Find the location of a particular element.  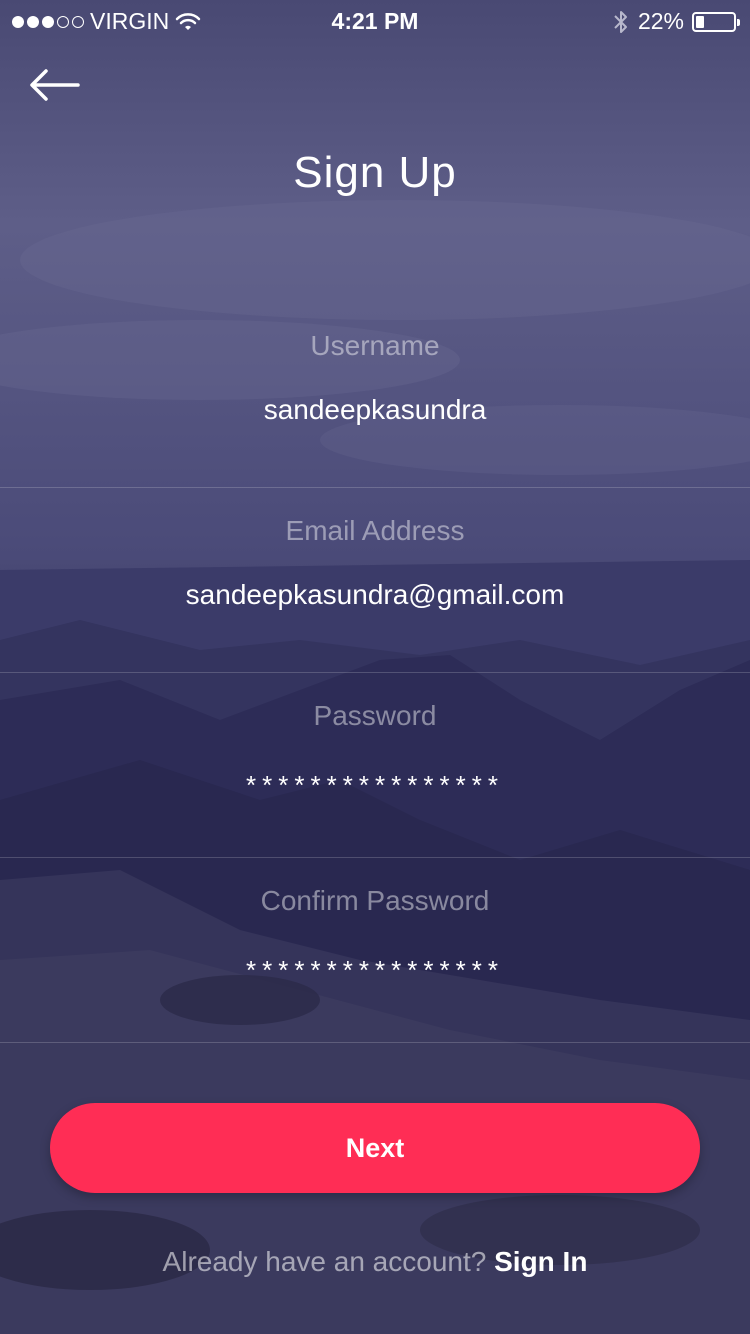

confirm-password-label: Confirm Password is located at coordinates (375, 900).